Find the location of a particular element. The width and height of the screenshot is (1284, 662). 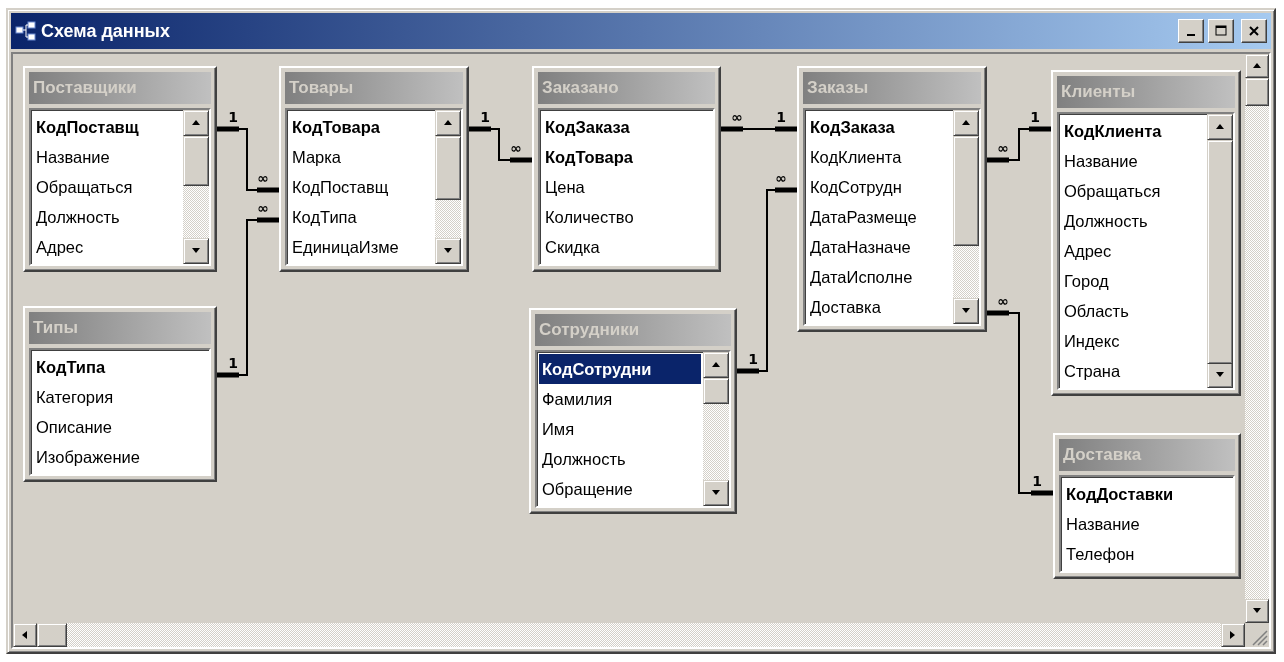

field-item: ЕдиницаИзме is located at coordinates (361, 247).